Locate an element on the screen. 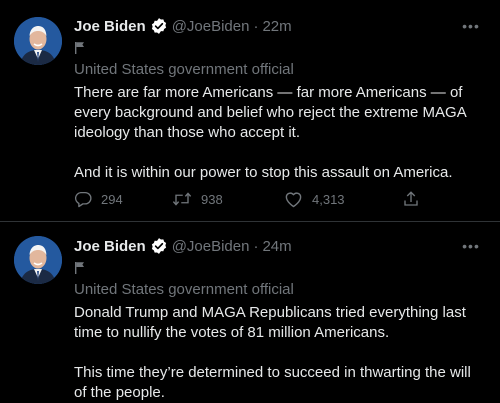 The image size is (500, 403). share-icon is located at coordinates (411, 199).